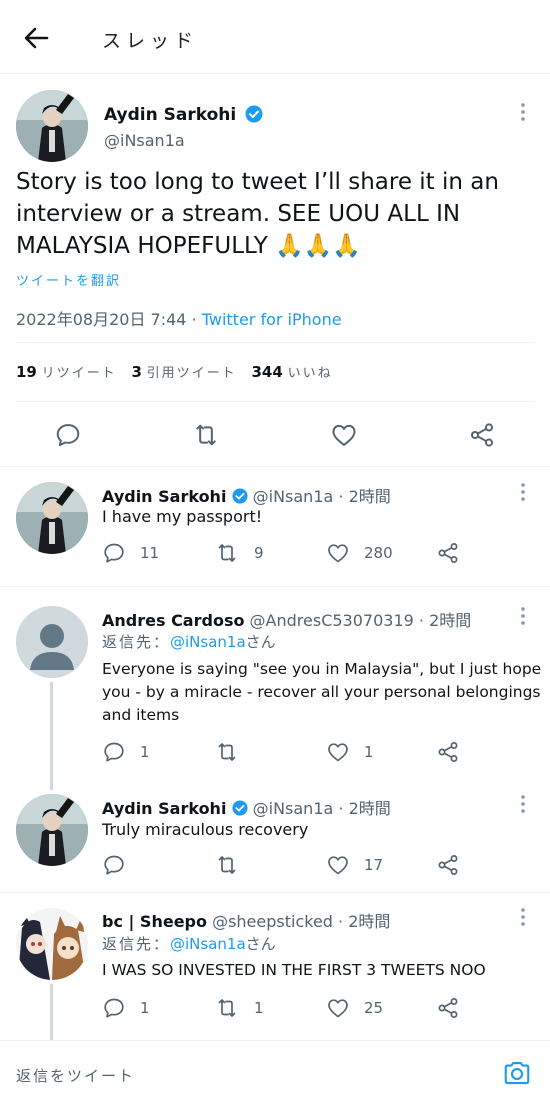 The image size is (550, 1108). I want to click on like-action: 25, so click(354, 1008).